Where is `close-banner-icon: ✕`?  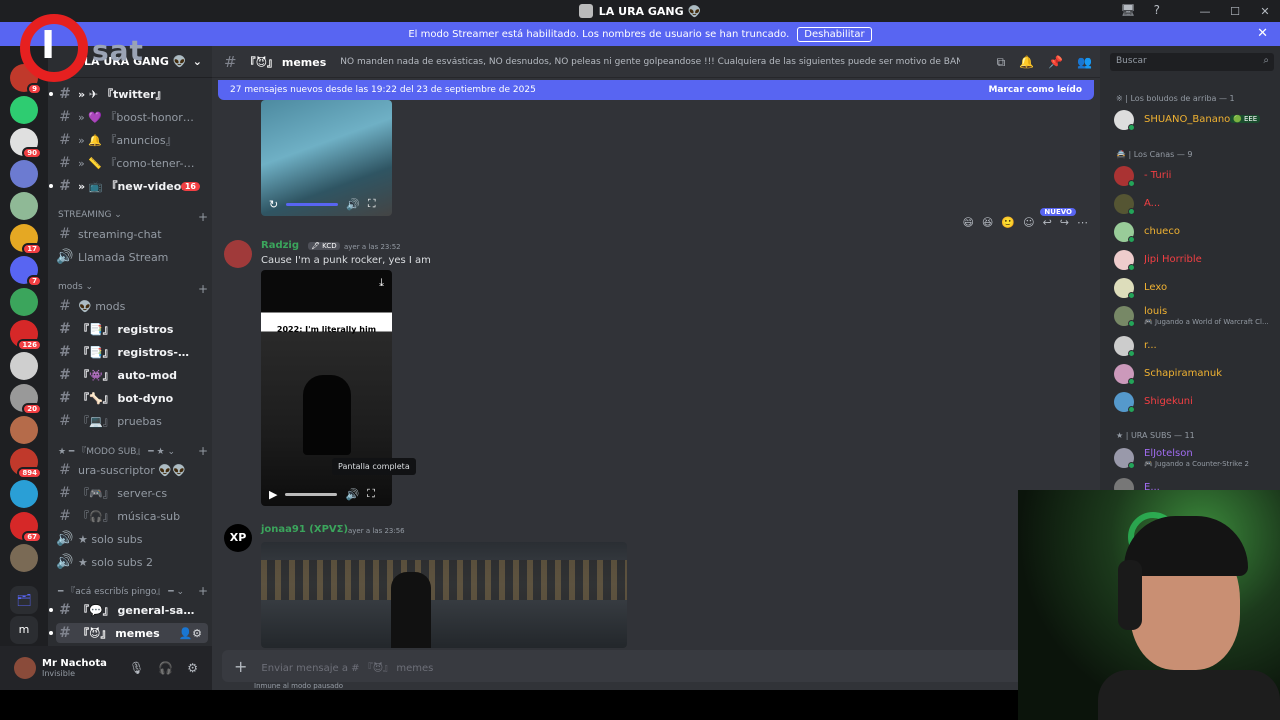 close-banner-icon: ✕ is located at coordinates (1262, 33).